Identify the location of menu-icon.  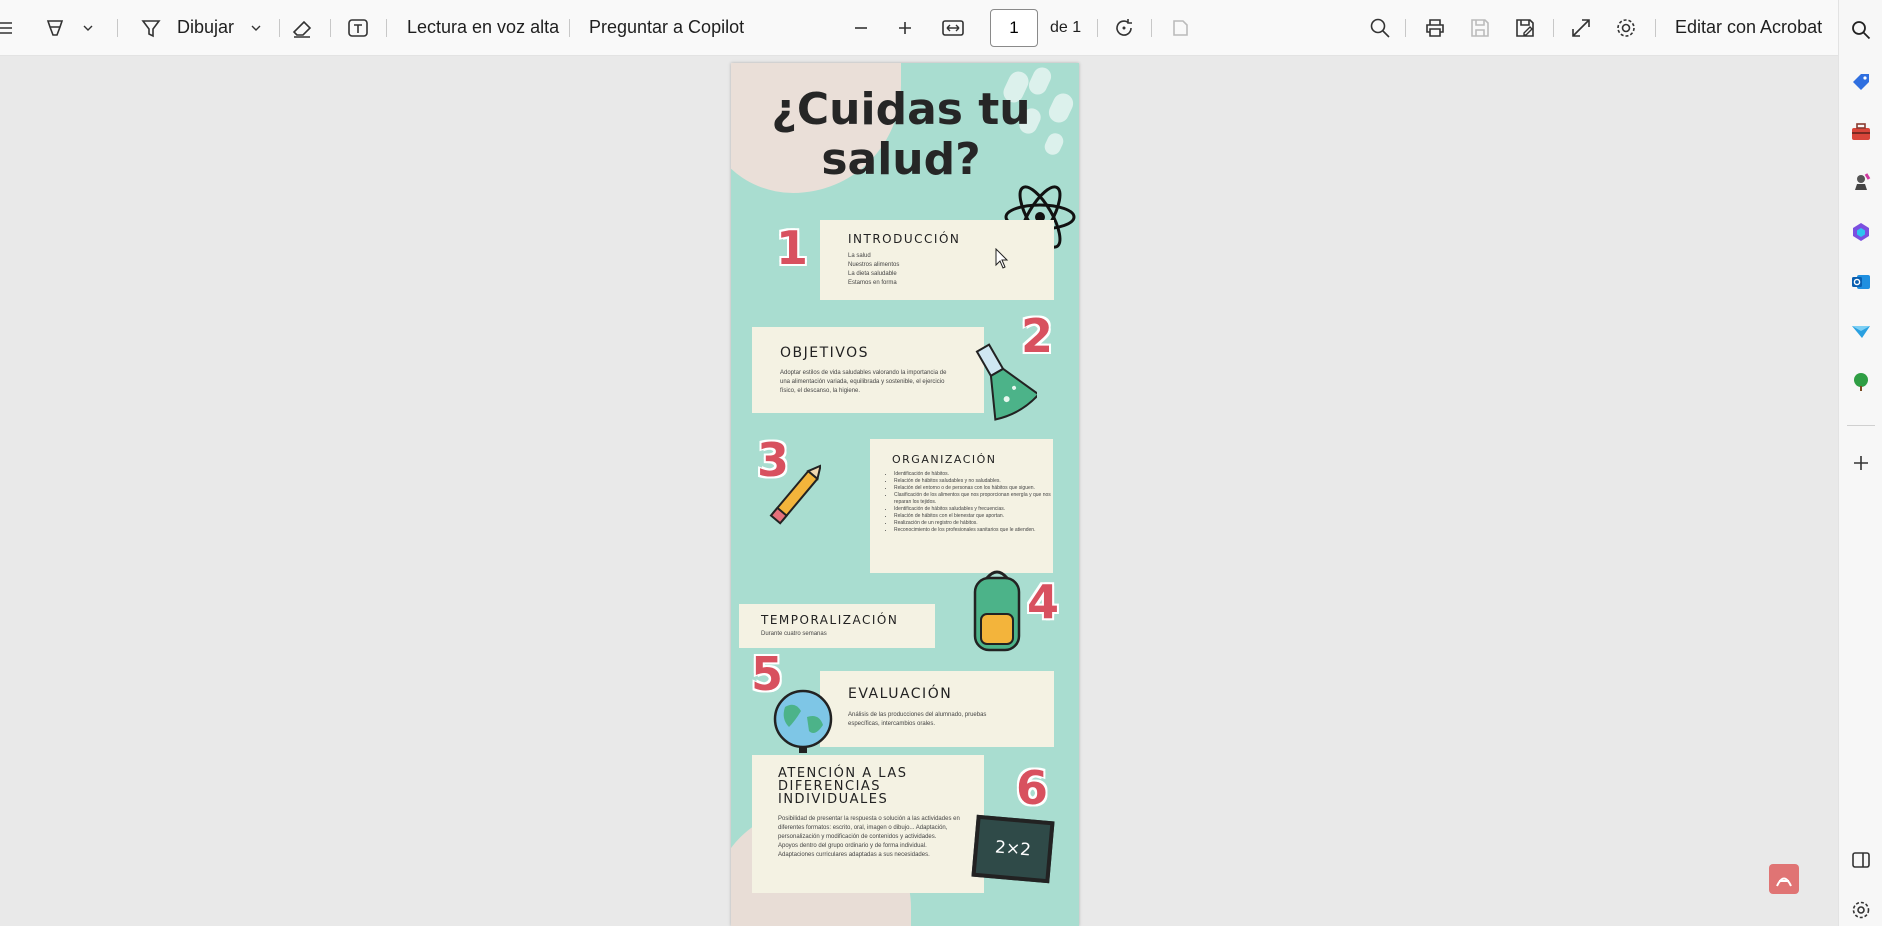
(7, 27).